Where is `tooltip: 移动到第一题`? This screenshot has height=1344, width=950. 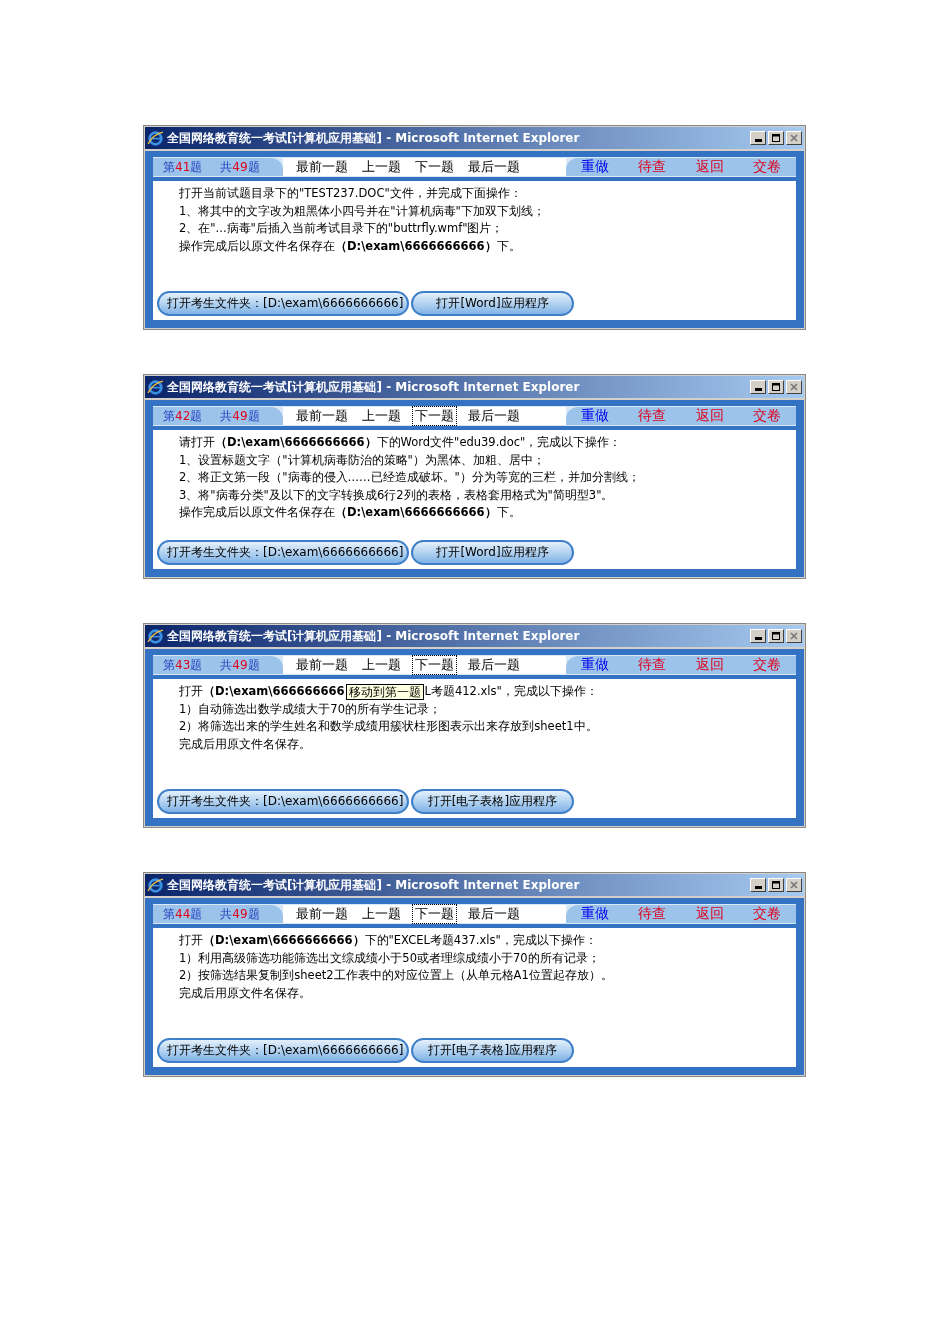
tooltip: 移动到第一题 is located at coordinates (384, 691).